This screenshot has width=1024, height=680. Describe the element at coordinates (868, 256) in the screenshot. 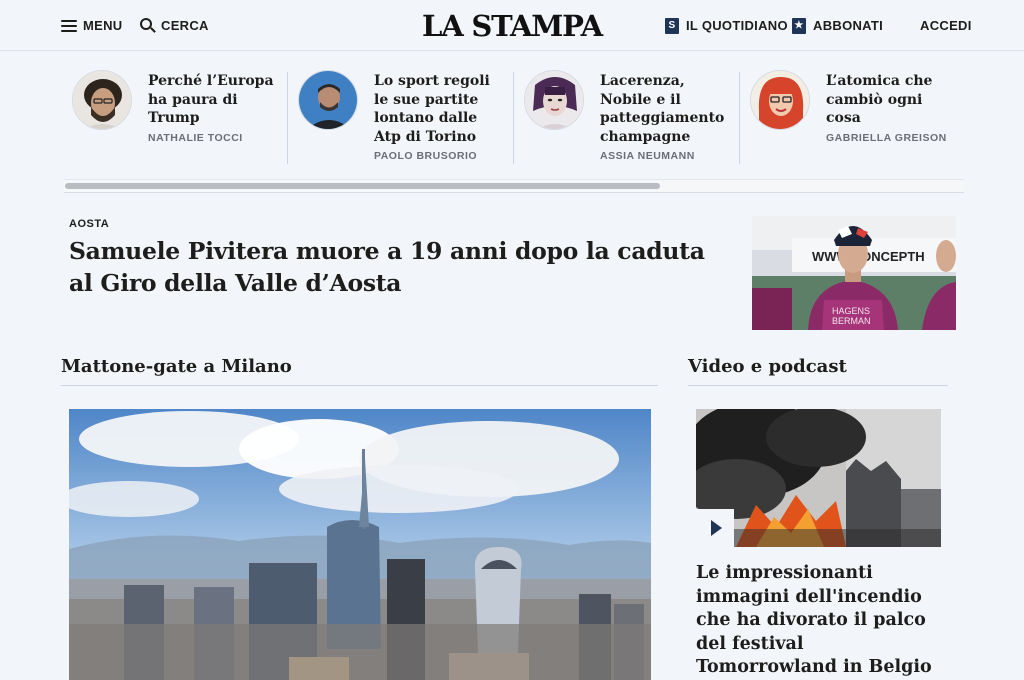

I see `svg-text: WWW.CONCEPTH` at that location.